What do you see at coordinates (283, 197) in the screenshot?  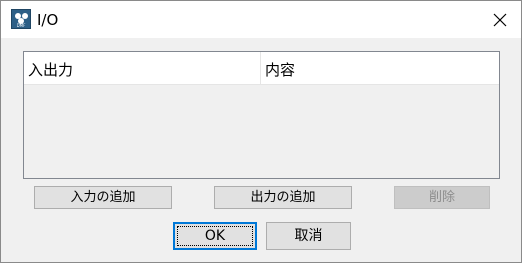 I see `add-output-button: 出力の追加` at bounding box center [283, 197].